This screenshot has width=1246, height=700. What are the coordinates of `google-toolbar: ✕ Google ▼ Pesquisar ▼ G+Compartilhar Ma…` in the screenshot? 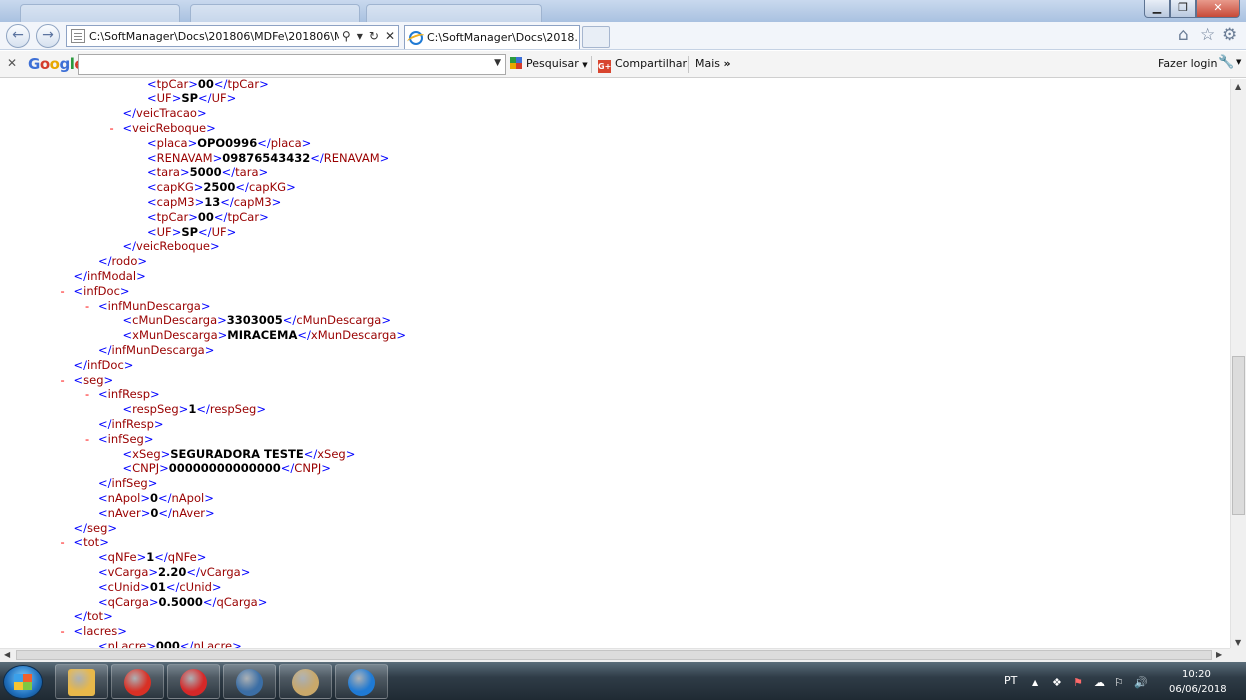 It's located at (623, 64).